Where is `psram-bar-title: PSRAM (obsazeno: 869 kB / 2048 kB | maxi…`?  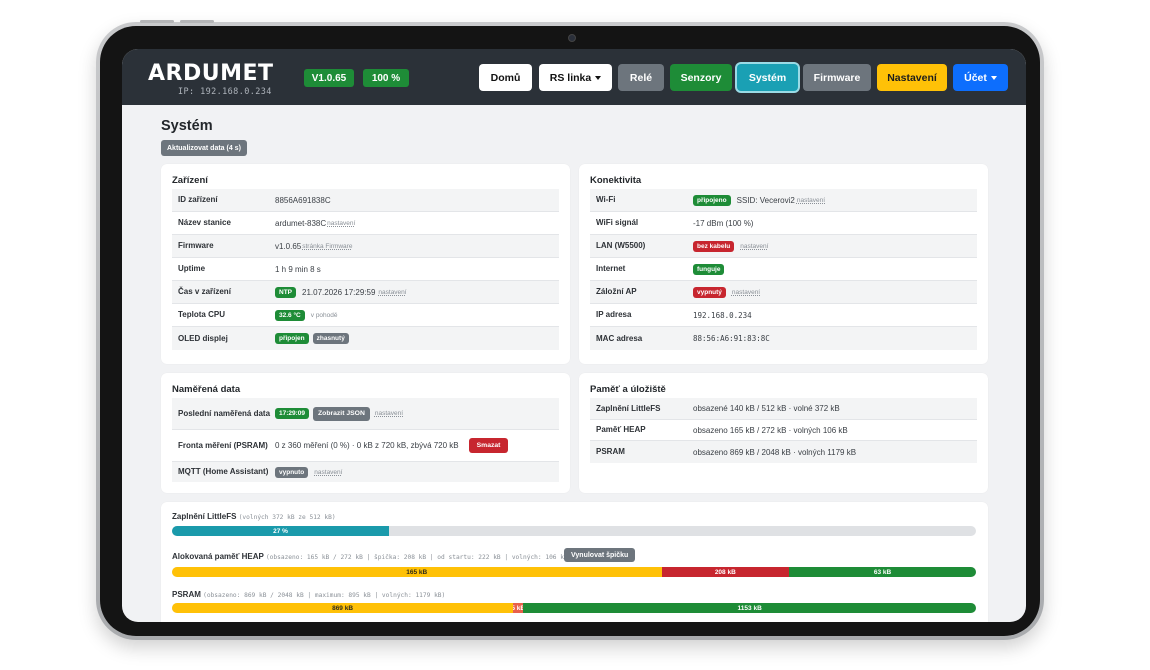 psram-bar-title: PSRAM (obsazeno: 869 kB / 2048 kB | maxi… is located at coordinates (309, 594).